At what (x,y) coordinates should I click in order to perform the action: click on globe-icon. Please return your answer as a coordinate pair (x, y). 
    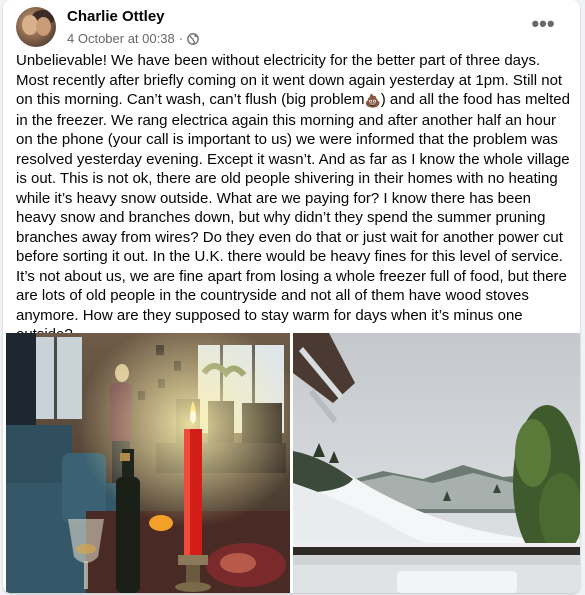
    Looking at the image, I should click on (193, 38).